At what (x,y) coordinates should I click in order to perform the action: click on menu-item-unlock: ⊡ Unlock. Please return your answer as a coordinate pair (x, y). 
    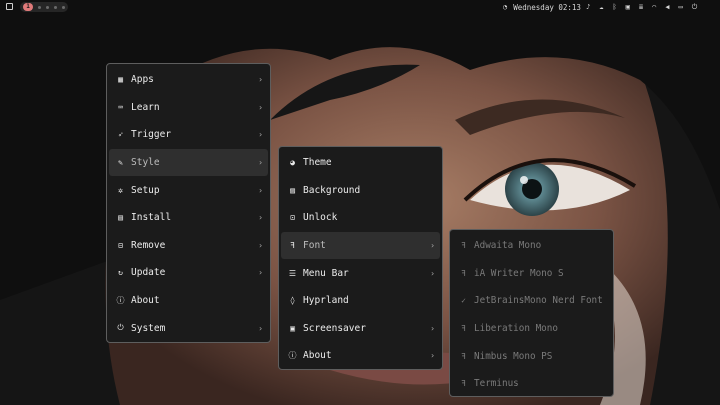
    Looking at the image, I should click on (360, 218).